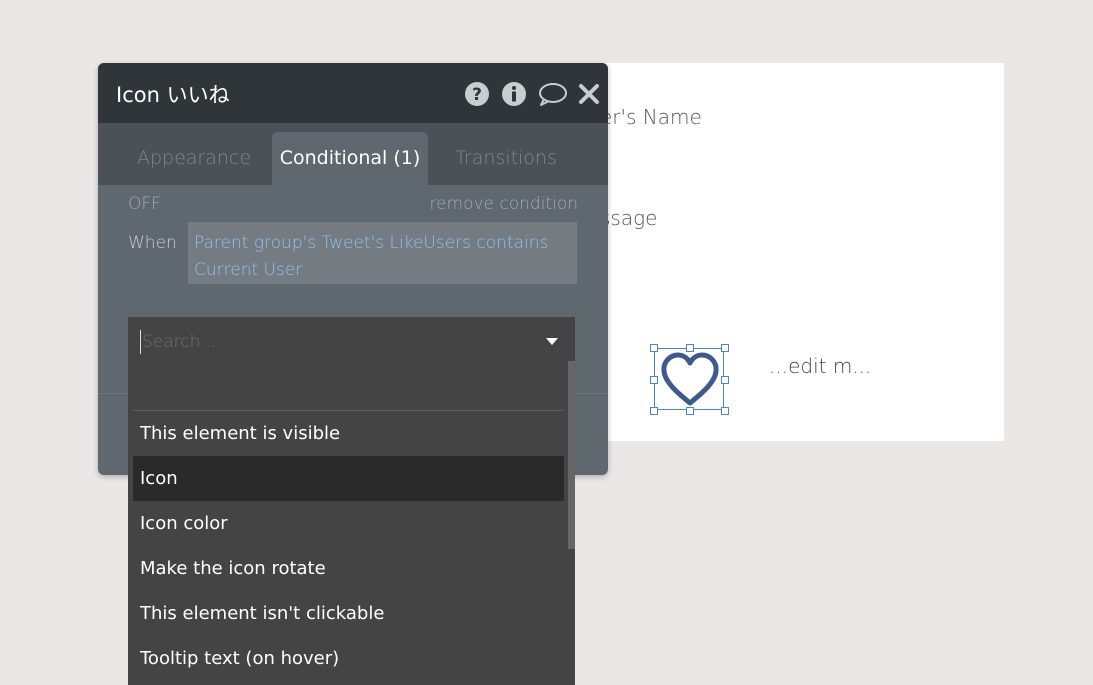 The height and width of the screenshot is (685, 1093). What do you see at coordinates (353, 93) in the screenshot?
I see `panel-header: Icon いいね ?` at bounding box center [353, 93].